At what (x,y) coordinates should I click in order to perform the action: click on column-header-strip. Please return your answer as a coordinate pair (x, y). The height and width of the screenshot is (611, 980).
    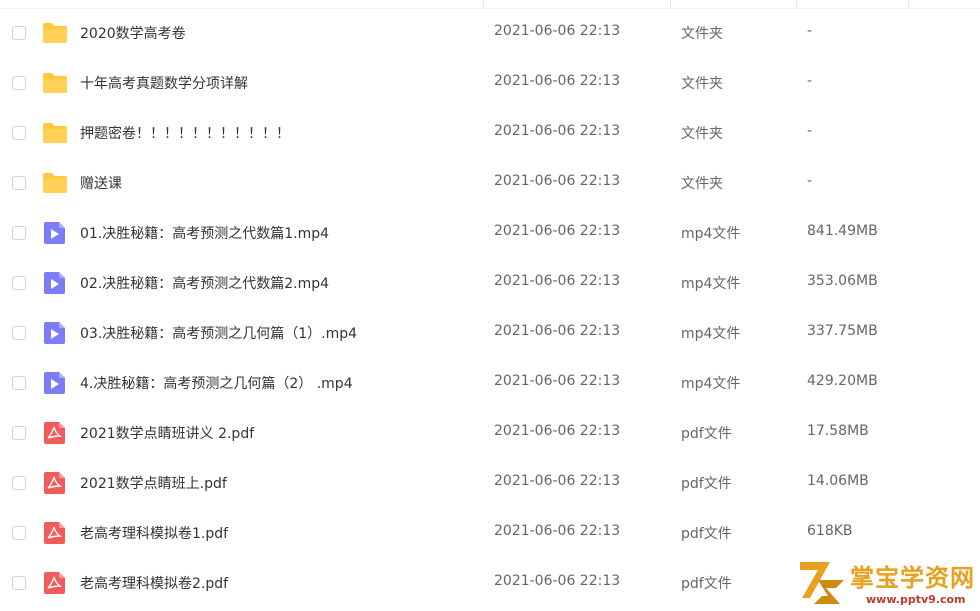
    Looking at the image, I should click on (490, 4).